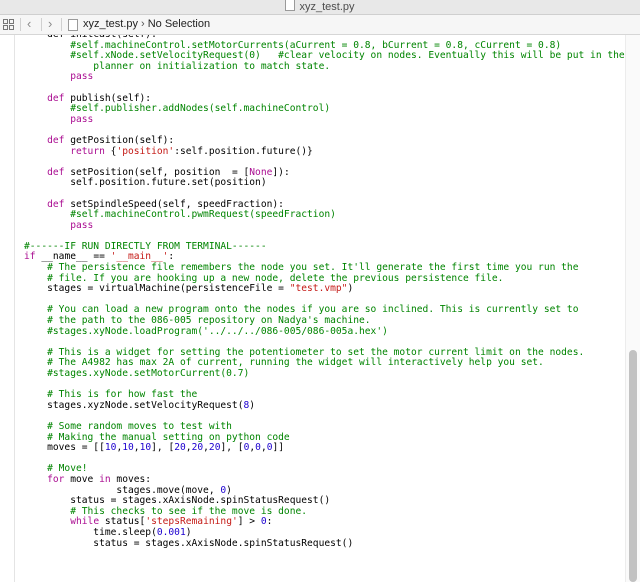  Describe the element at coordinates (278, 448) in the screenshot. I see `code-token: ]]` at that location.